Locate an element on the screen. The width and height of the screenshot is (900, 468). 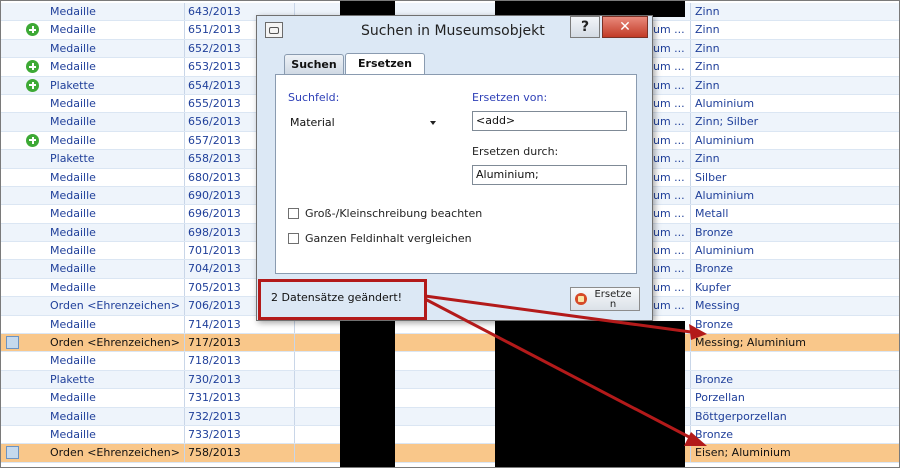
replace-button: Ersetze n is located at coordinates (605, 299).